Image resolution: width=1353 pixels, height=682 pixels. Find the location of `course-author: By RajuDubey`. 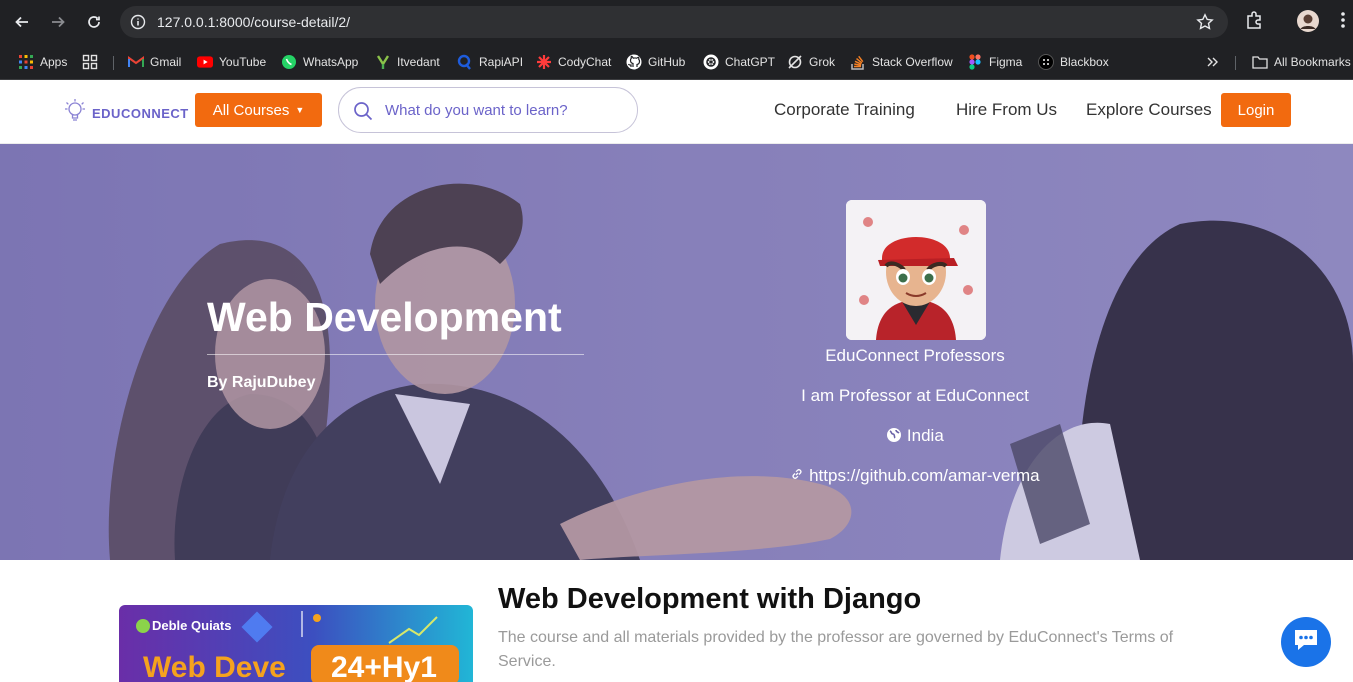

course-author: By RajuDubey is located at coordinates (261, 382).